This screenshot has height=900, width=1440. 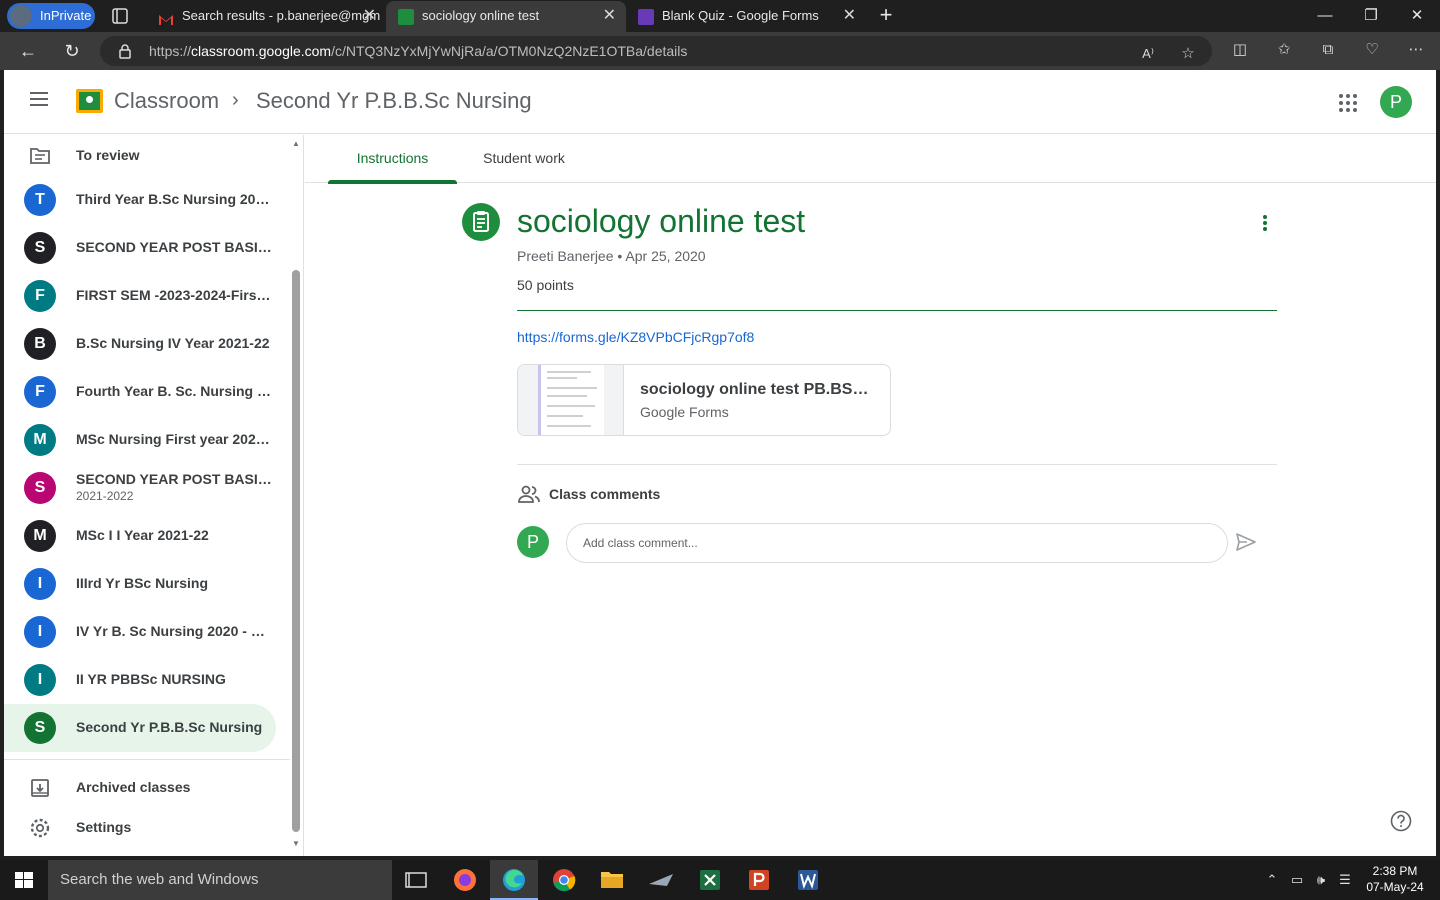 I want to click on lock-icon, so click(x=125, y=51).